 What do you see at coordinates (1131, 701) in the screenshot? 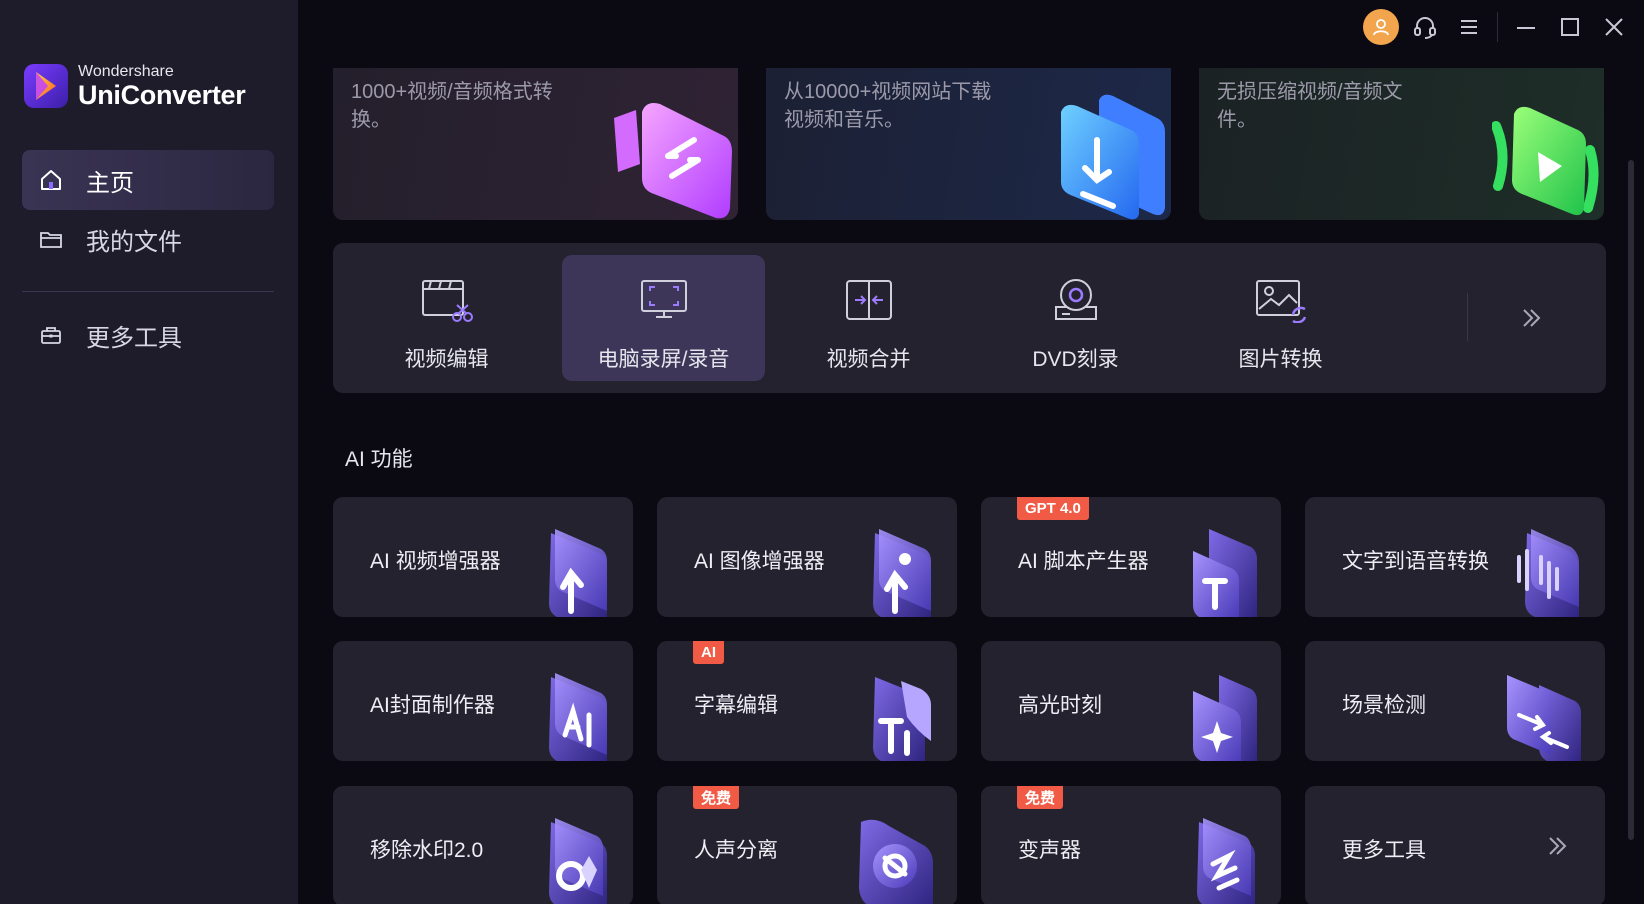
I see `card-highlight-moments: 高光时刻` at bounding box center [1131, 701].